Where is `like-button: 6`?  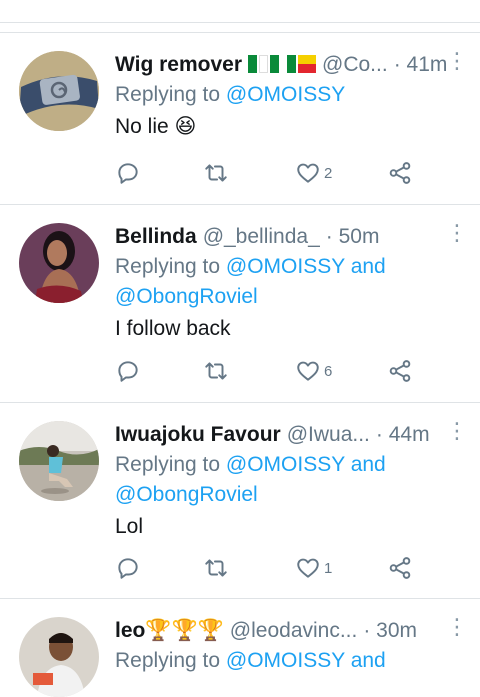
like-button: 6 is located at coordinates (313, 371).